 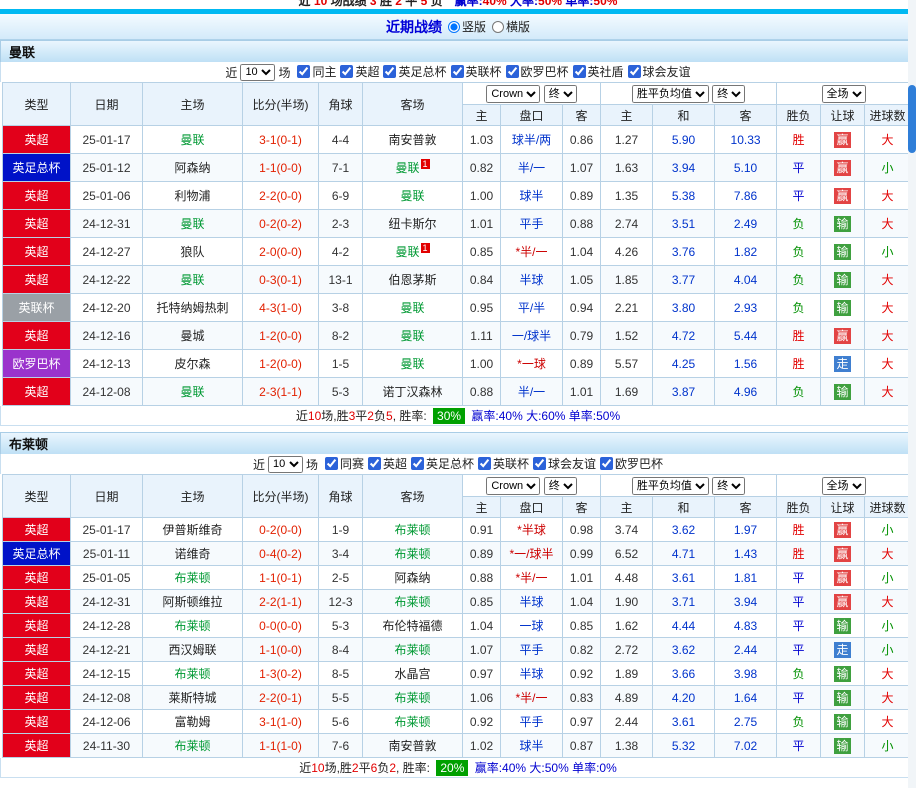 I want to click on home-team: 富勒姆, so click(x=192, y=722).